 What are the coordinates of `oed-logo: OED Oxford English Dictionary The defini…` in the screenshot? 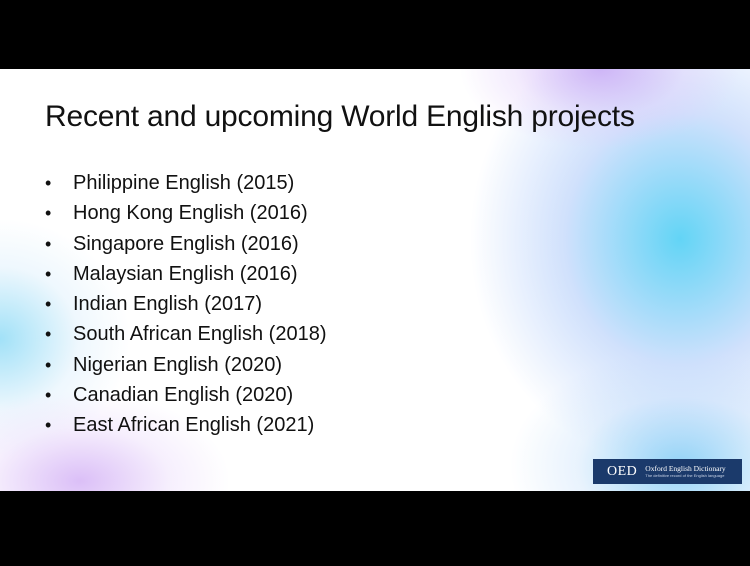 It's located at (667, 471).